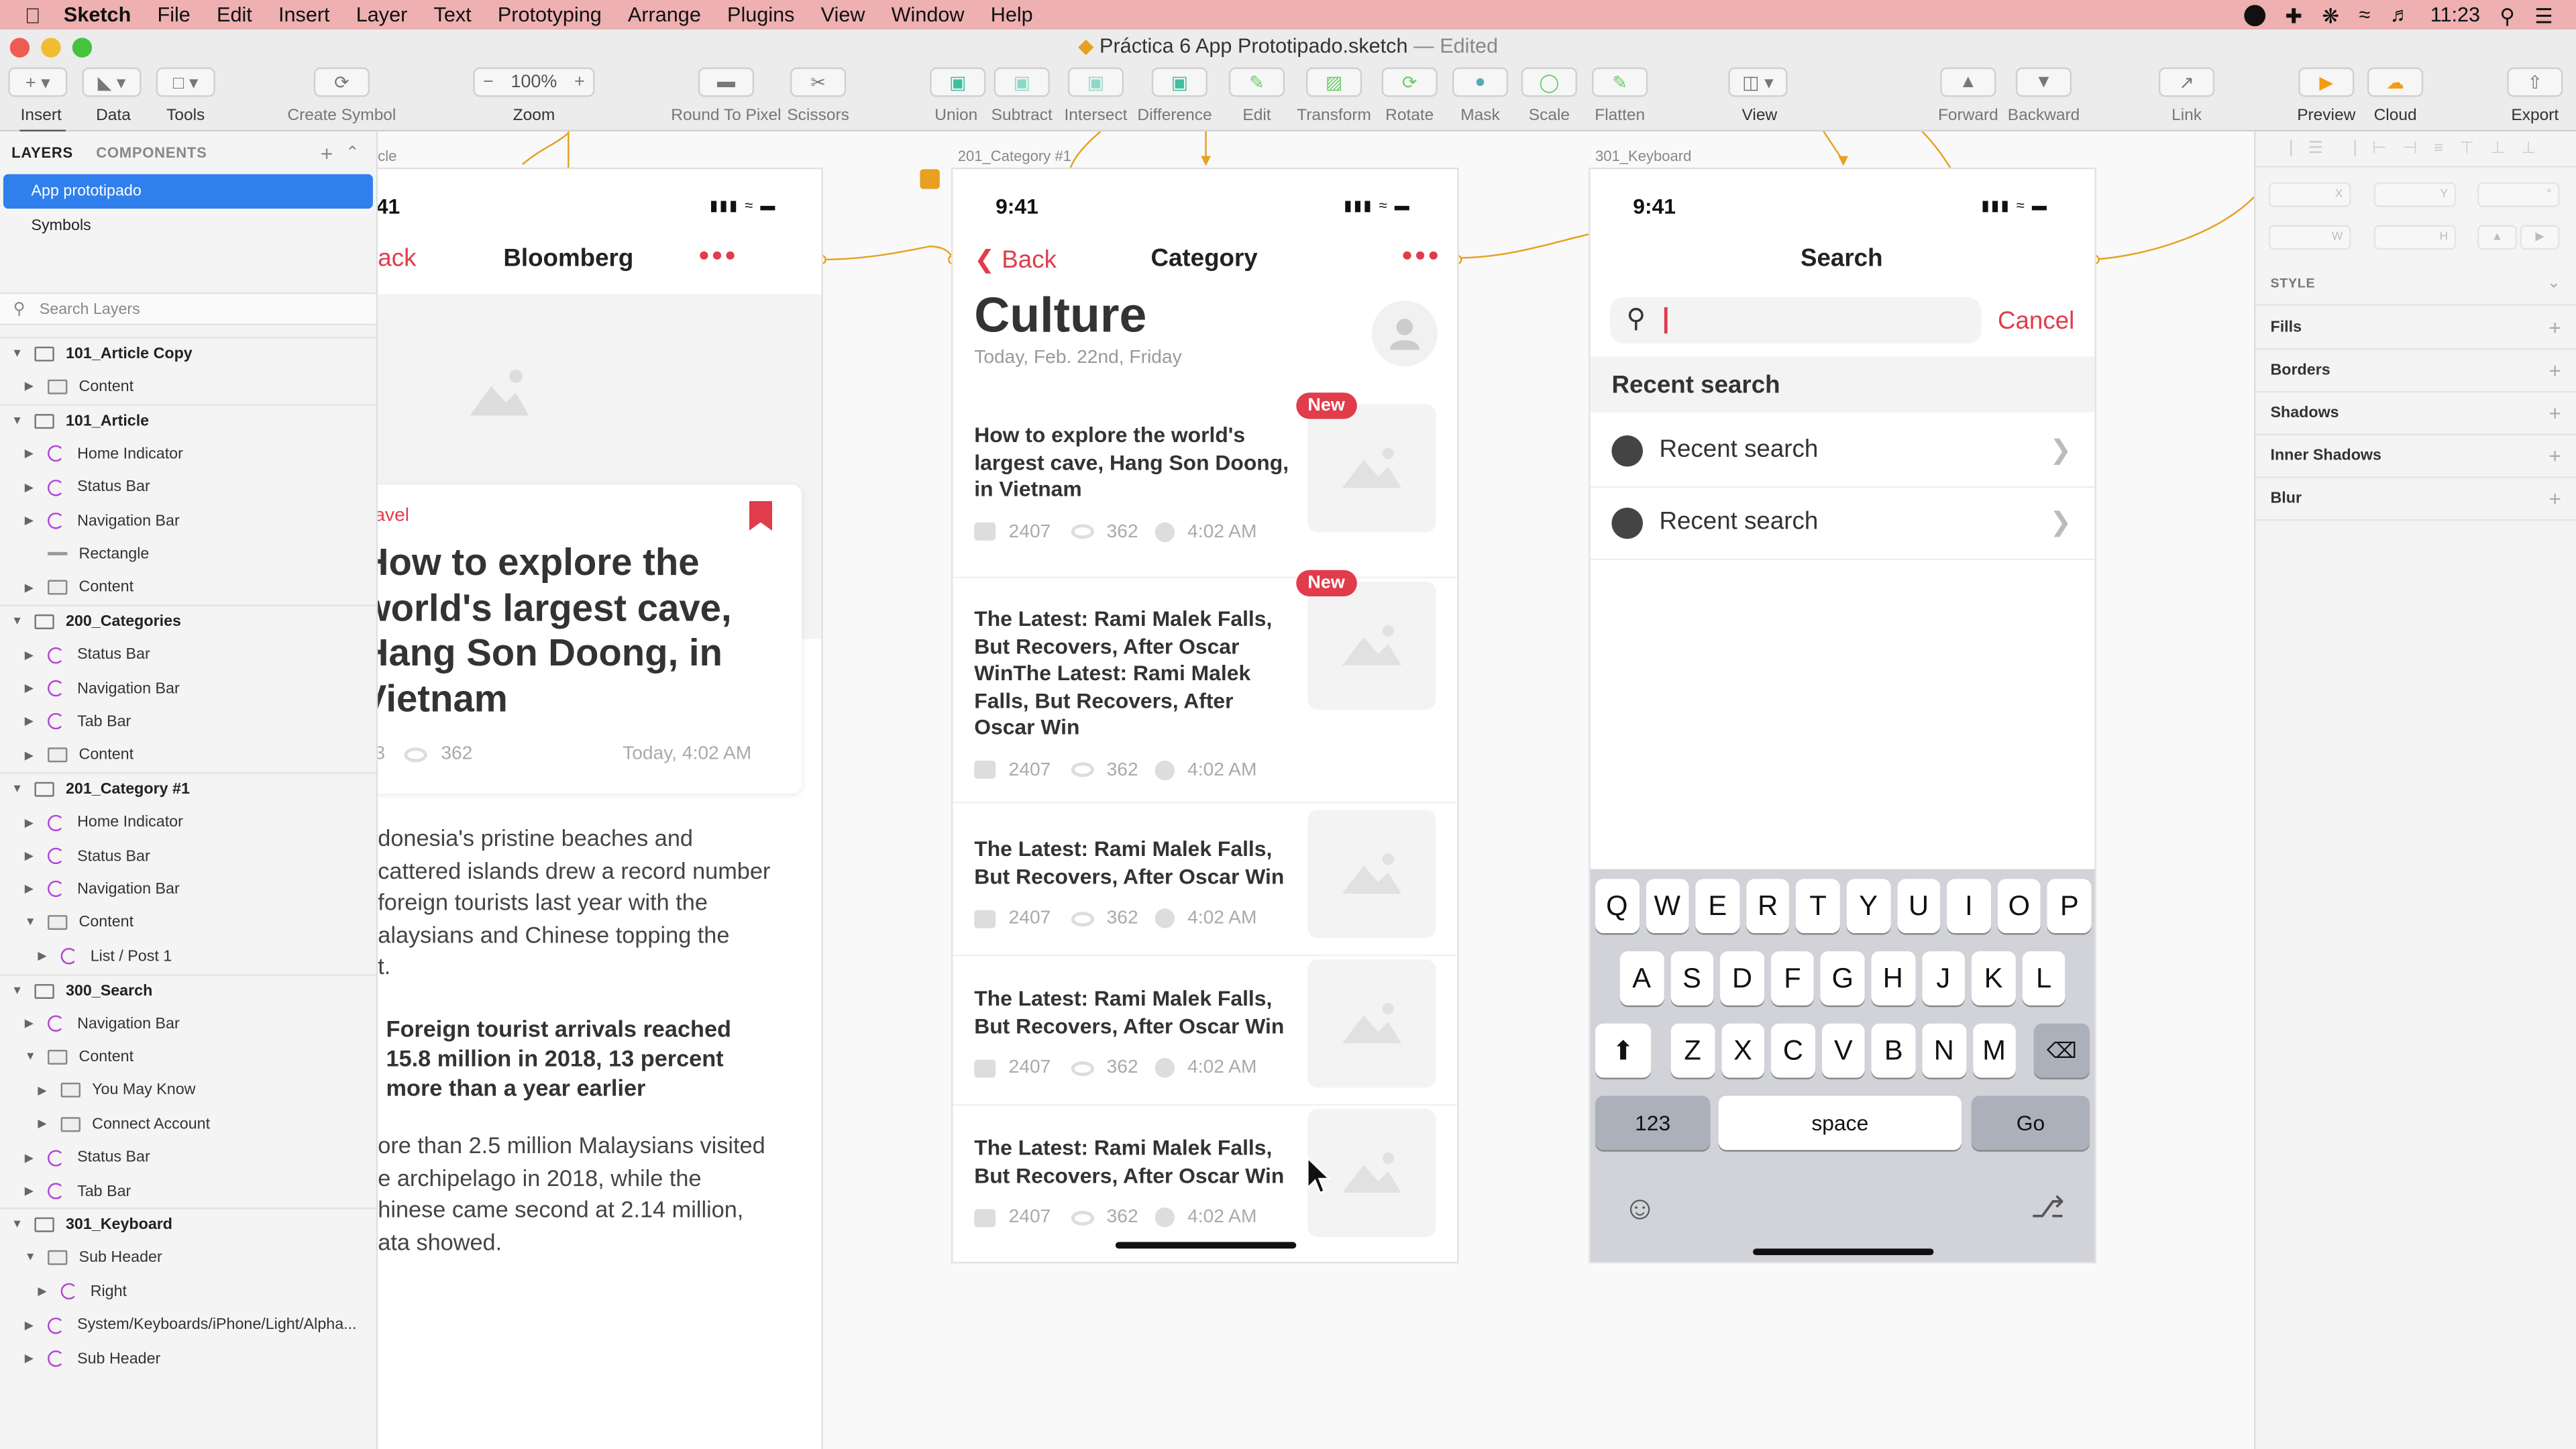 Image resolution: width=2576 pixels, height=1449 pixels. I want to click on wifi-icon: ≈, so click(2364, 14).